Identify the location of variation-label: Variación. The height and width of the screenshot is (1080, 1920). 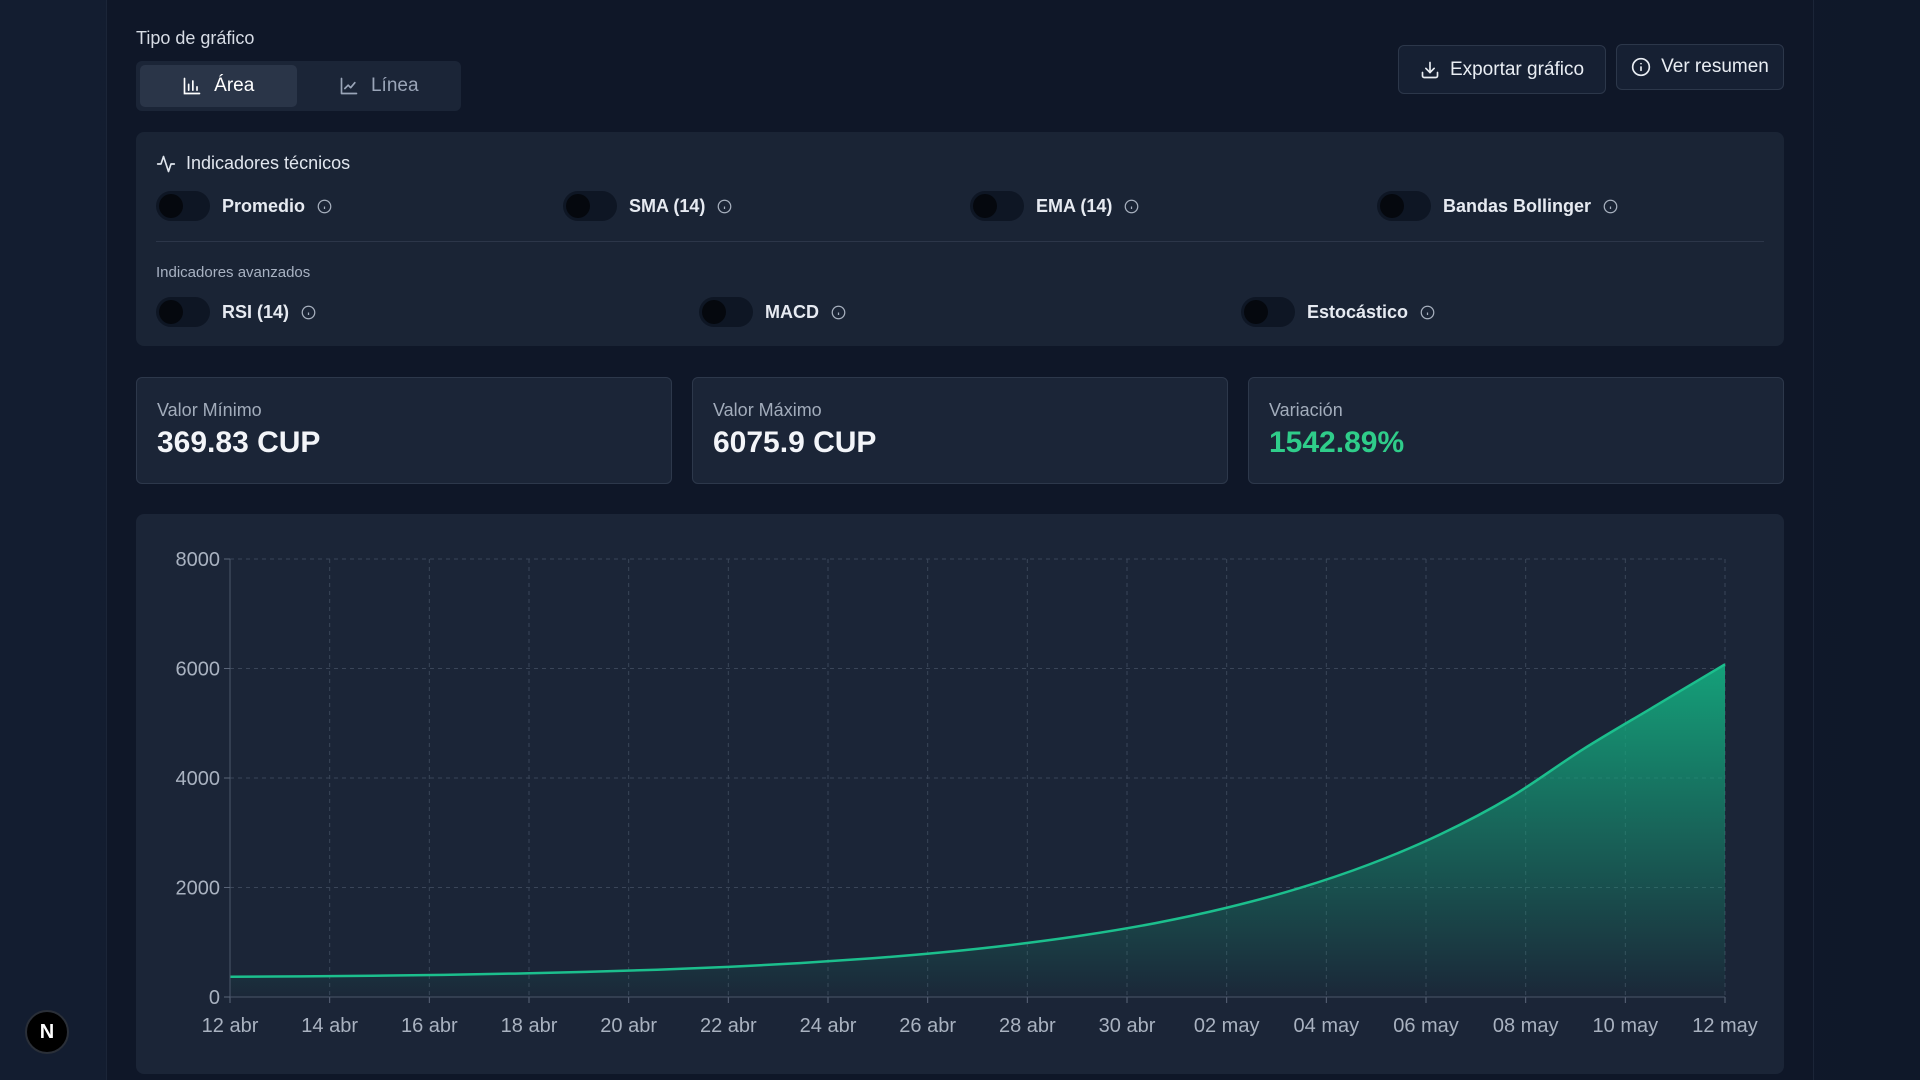
(1306, 410).